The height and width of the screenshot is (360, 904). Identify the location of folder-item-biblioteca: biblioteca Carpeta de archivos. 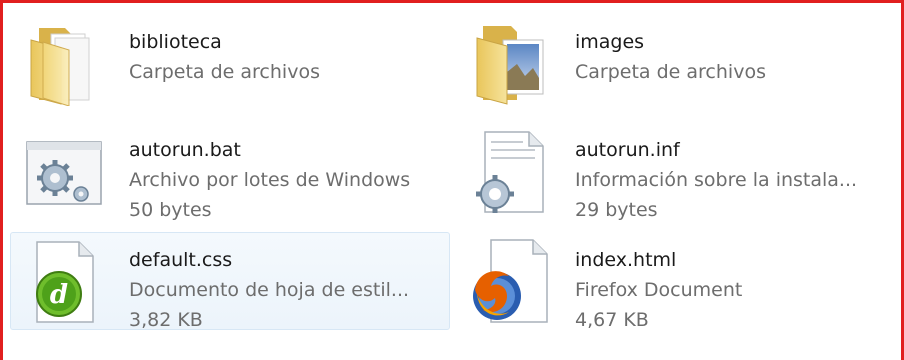
(230, 63).